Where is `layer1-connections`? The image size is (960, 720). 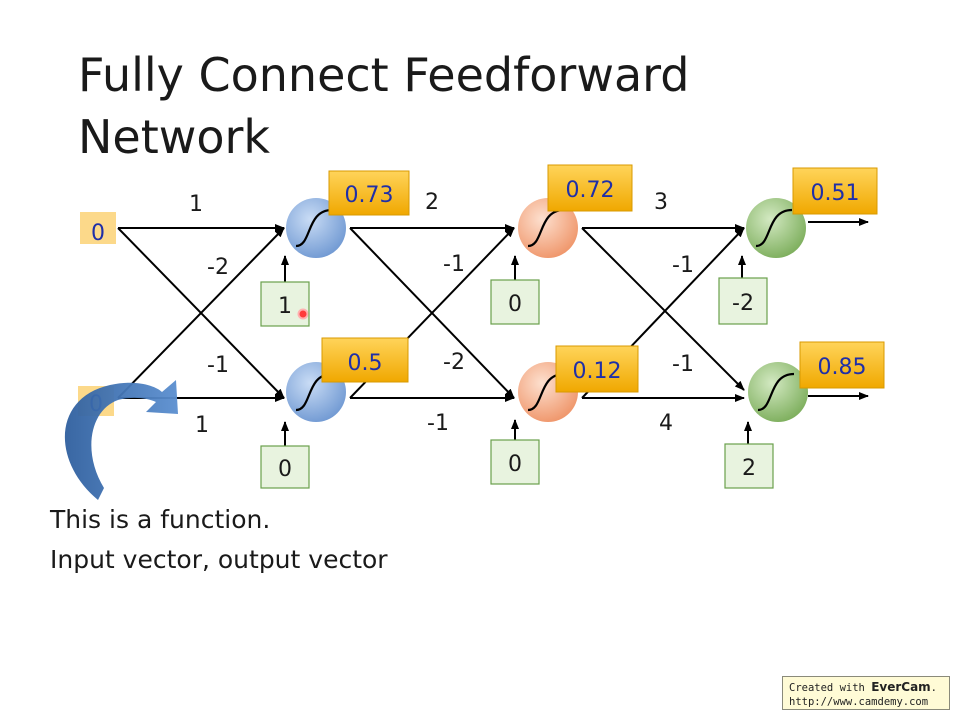 layer1-connections is located at coordinates (201, 313).